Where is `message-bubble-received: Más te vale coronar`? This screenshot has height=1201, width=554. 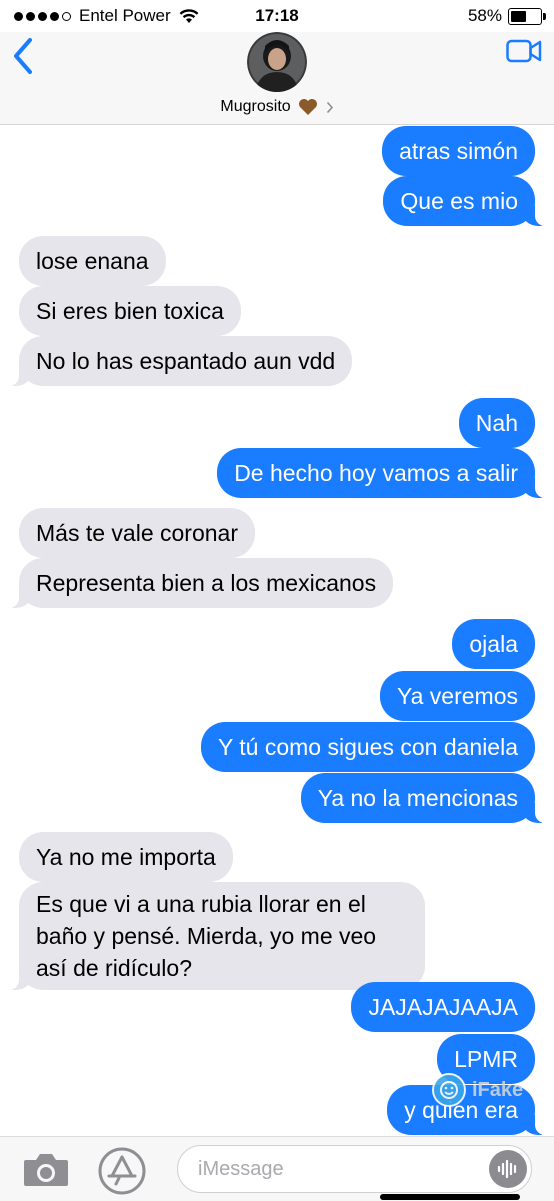 message-bubble-received: Más te vale coronar is located at coordinates (137, 533).